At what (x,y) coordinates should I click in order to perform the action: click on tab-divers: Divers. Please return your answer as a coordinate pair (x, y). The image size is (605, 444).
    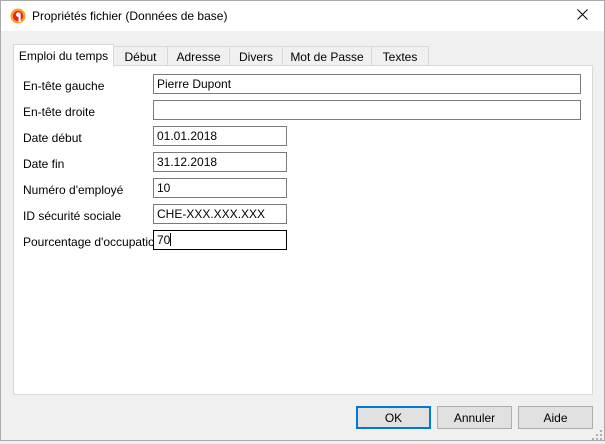
    Looking at the image, I should click on (256, 56).